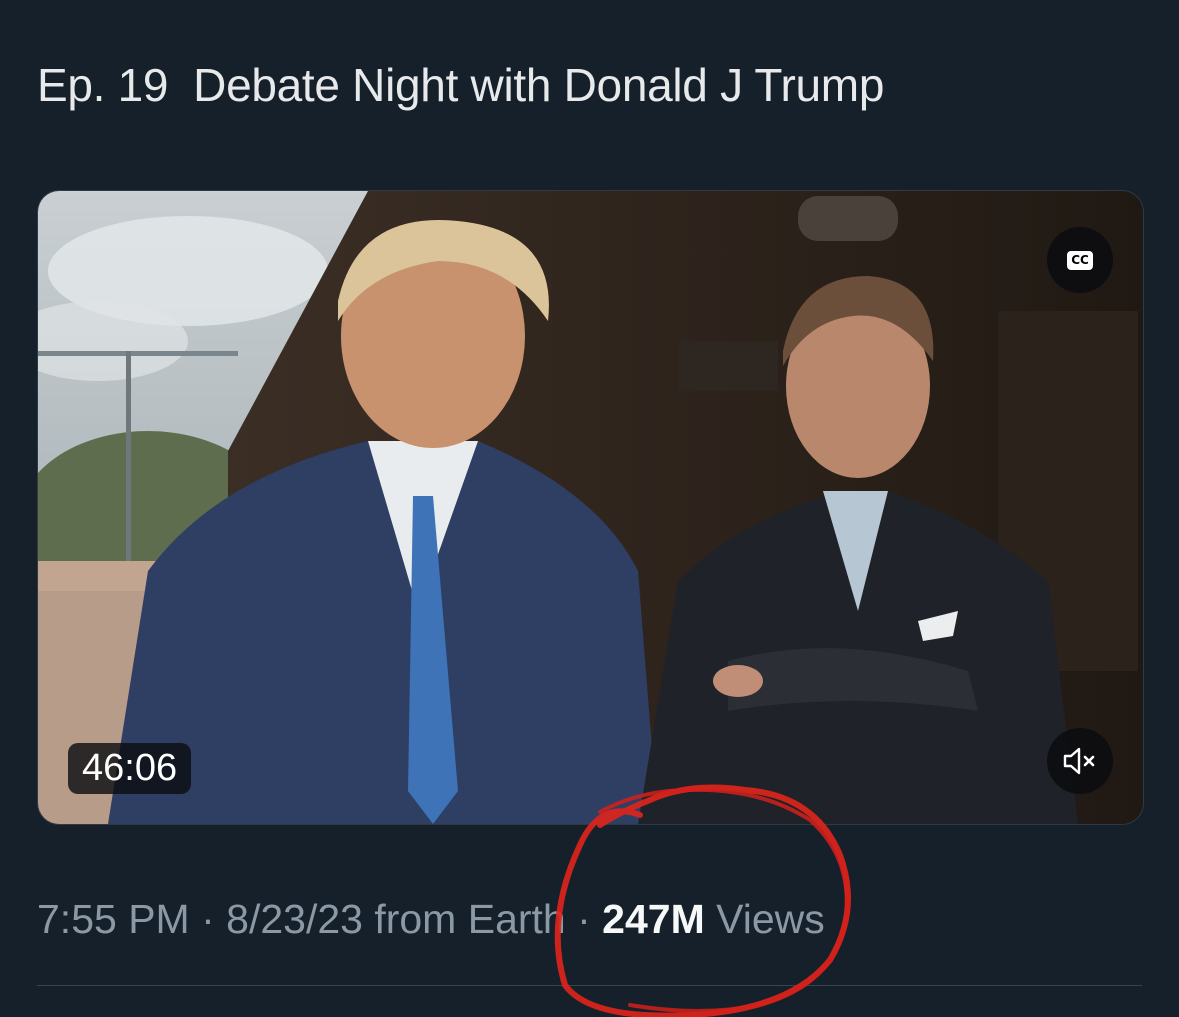 This screenshot has width=1179, height=1017. I want to click on video-duration: 46:06, so click(130, 768).